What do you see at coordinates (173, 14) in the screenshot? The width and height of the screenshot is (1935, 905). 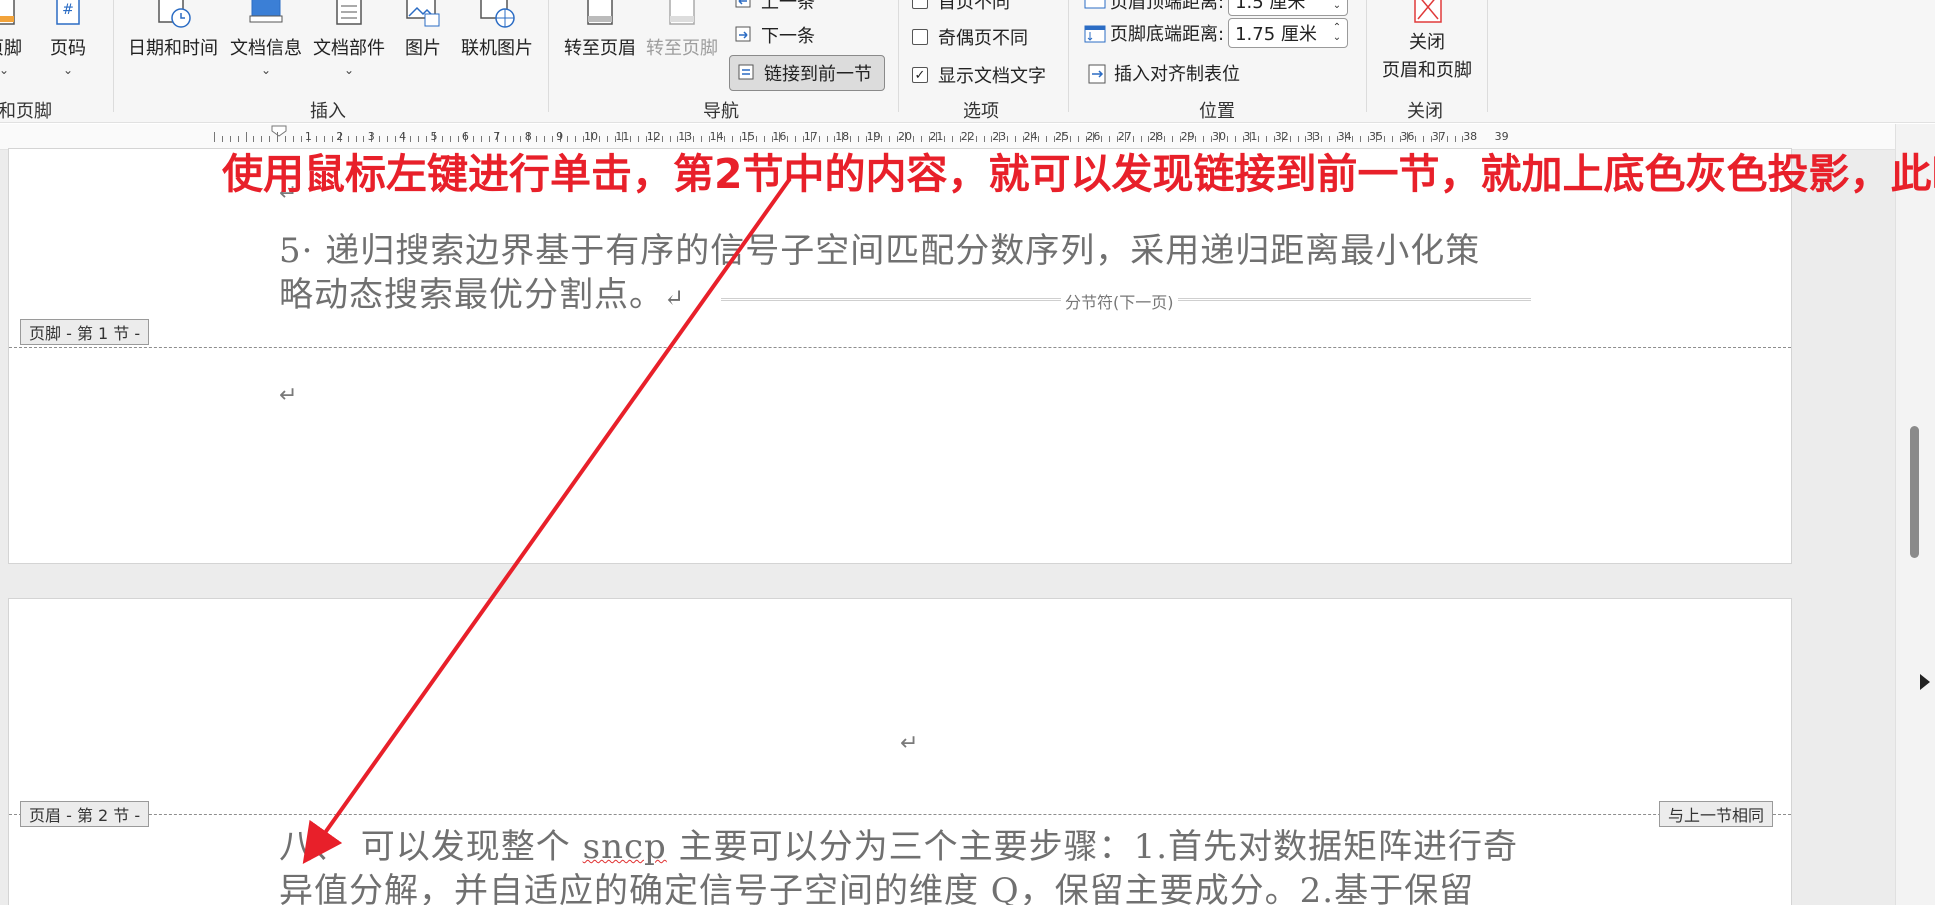 I see `calendar-clock-icon` at bounding box center [173, 14].